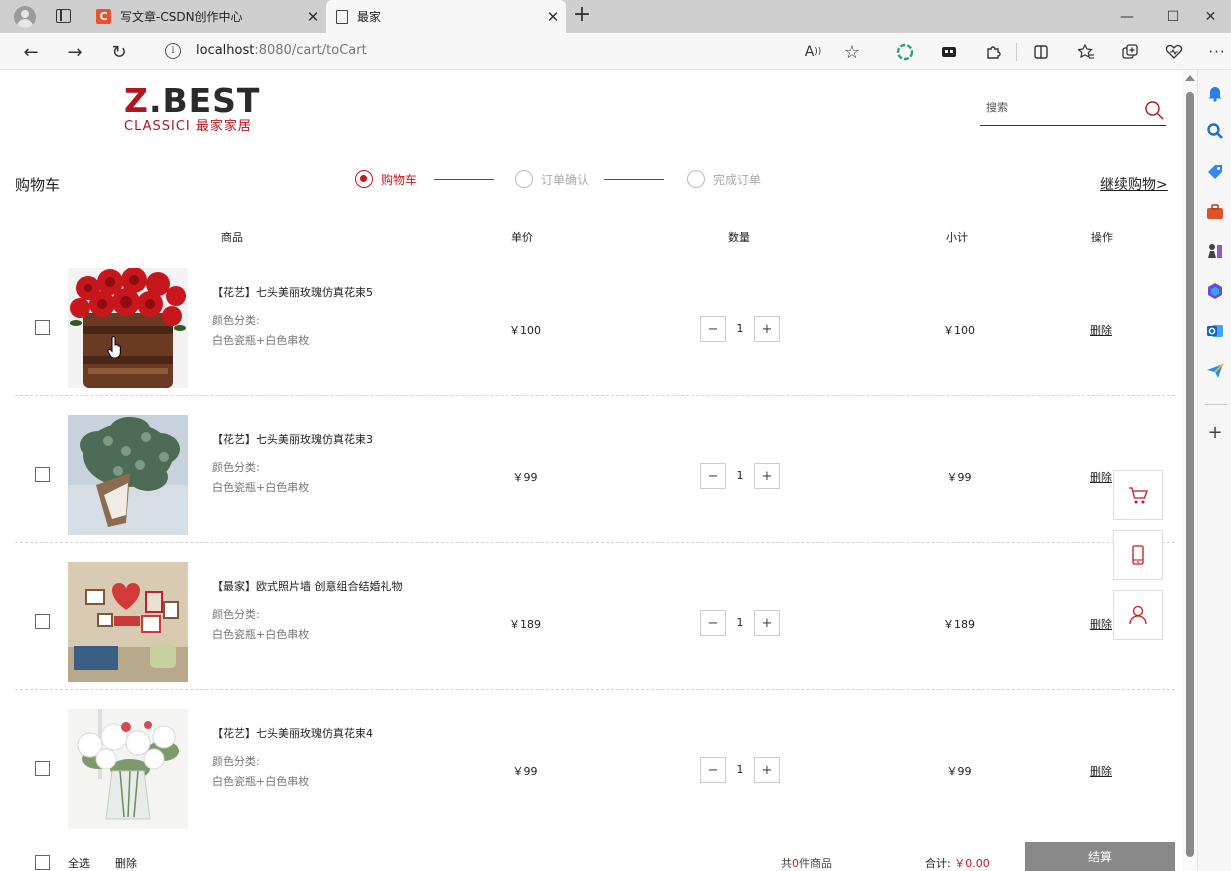  Describe the element at coordinates (126, 863) in the screenshot. I see `bulk-delete-link: 删除` at that location.